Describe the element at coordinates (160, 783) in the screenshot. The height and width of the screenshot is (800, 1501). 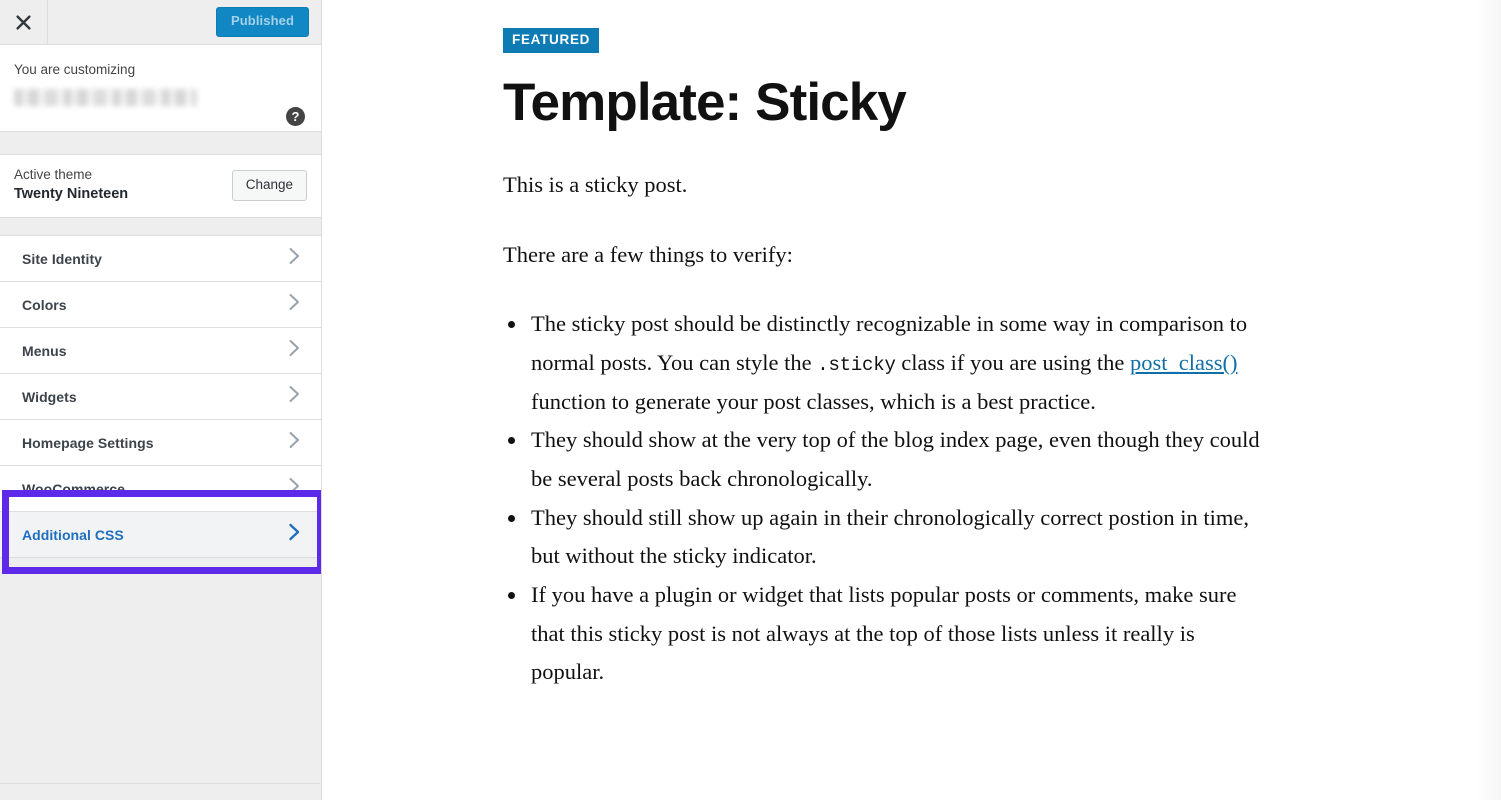
I see `sidebar-bottom-divider` at that location.